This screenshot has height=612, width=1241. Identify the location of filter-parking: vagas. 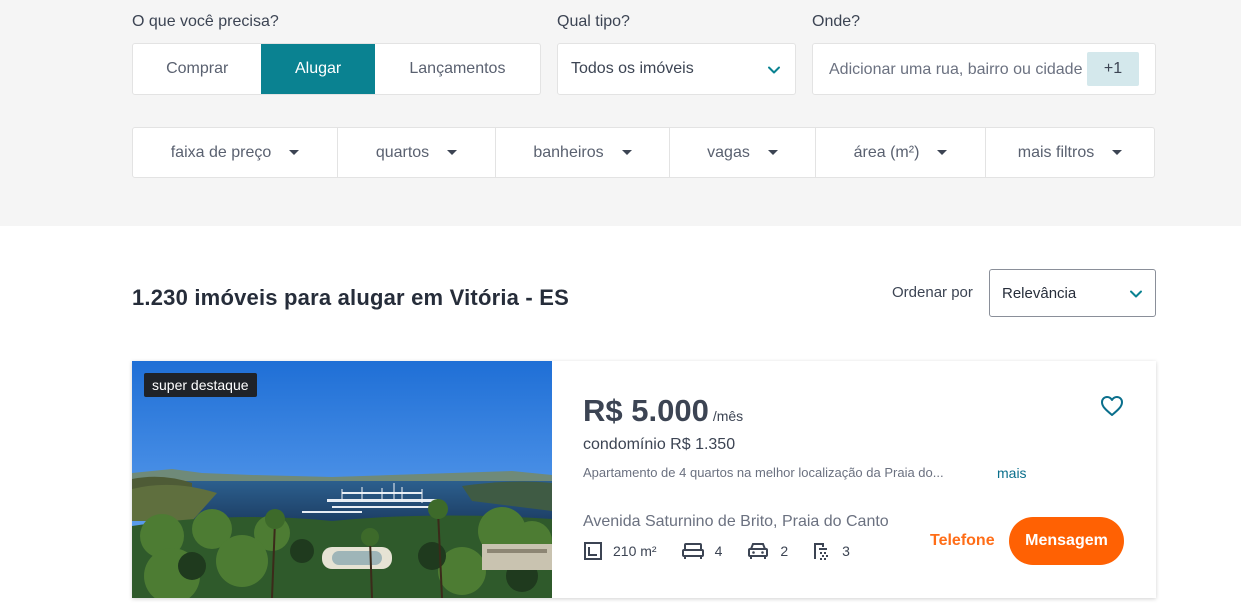
(743, 152).